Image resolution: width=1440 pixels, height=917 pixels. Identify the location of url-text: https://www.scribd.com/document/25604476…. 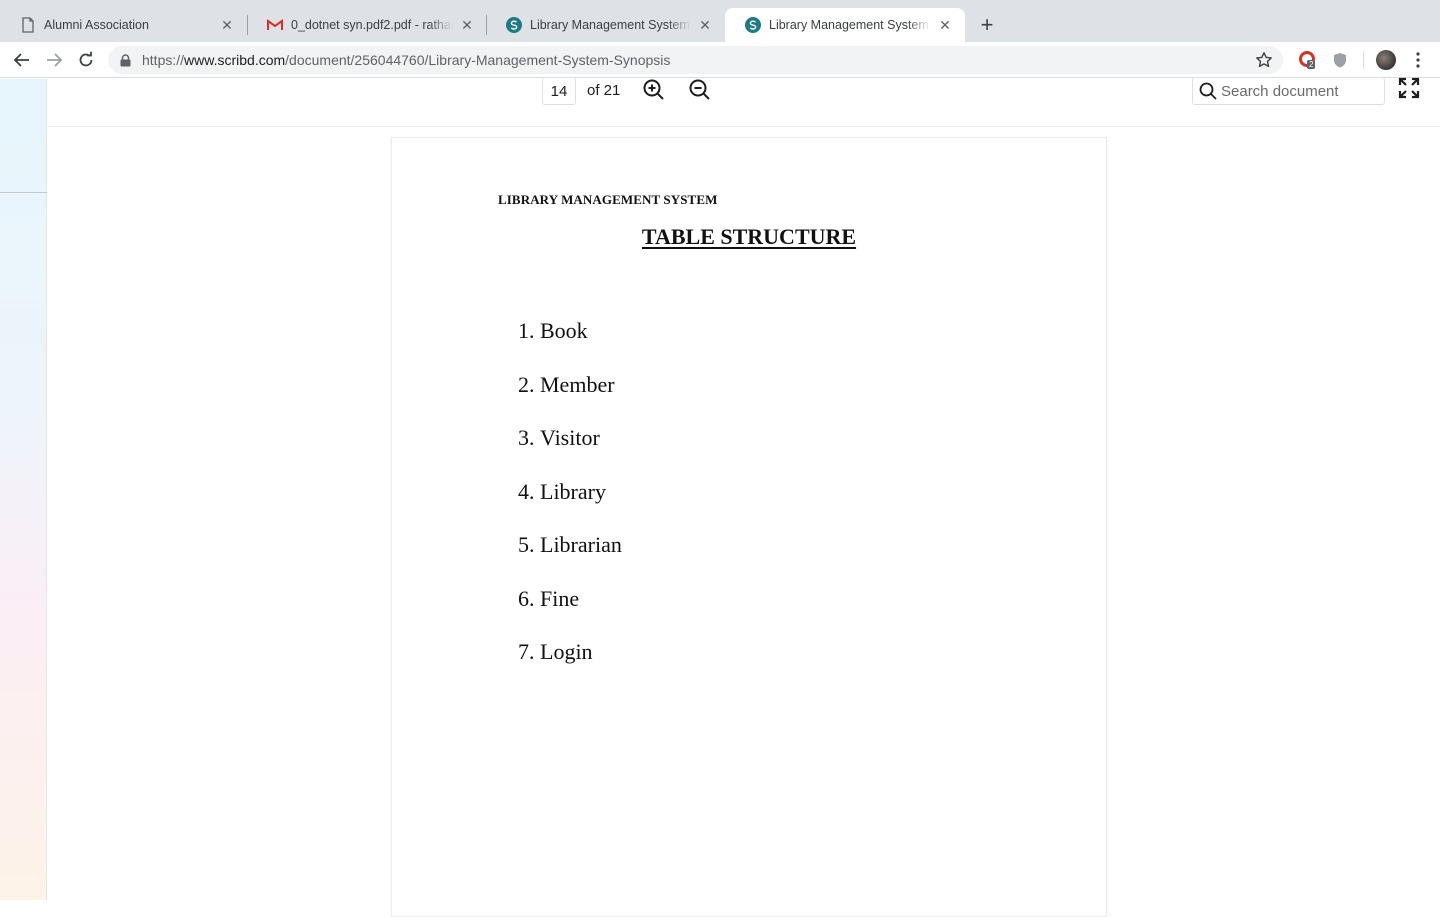
(406, 60).